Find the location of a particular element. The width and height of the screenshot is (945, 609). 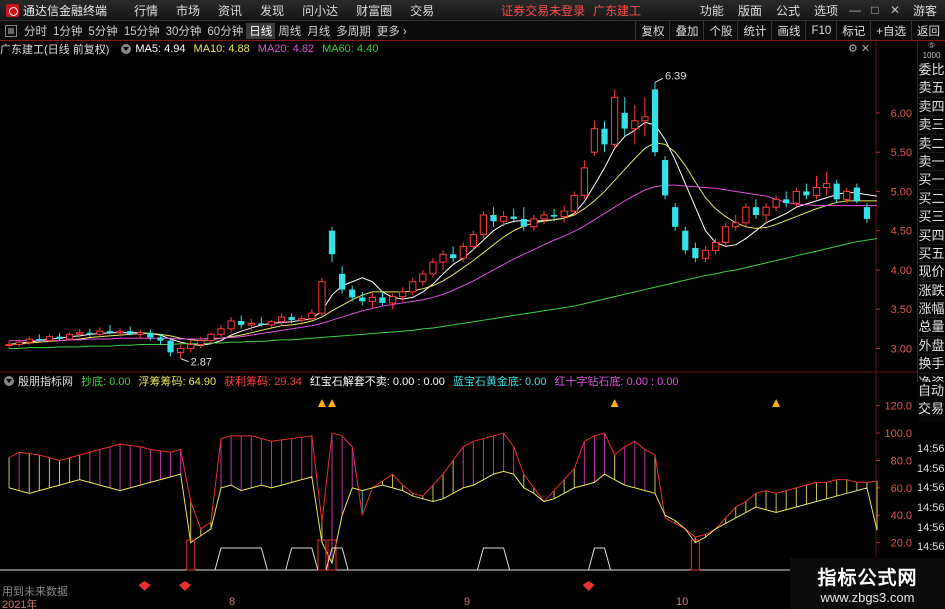

y-tick-label: 3.50 is located at coordinates (901, 310).